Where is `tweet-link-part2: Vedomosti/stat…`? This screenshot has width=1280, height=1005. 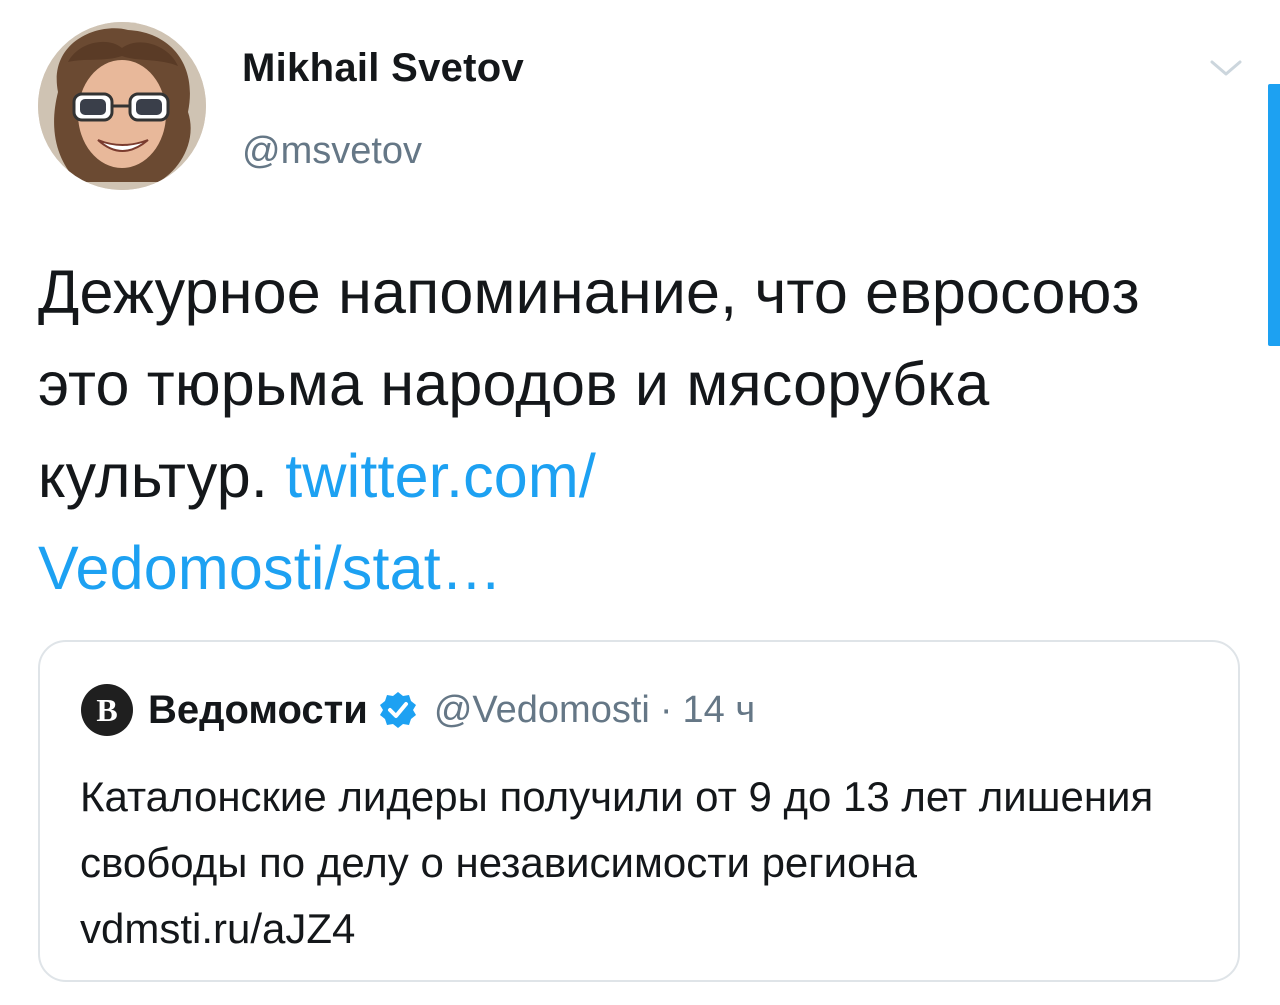
tweet-link-part2: Vedomosti/stat… is located at coordinates (270, 568).